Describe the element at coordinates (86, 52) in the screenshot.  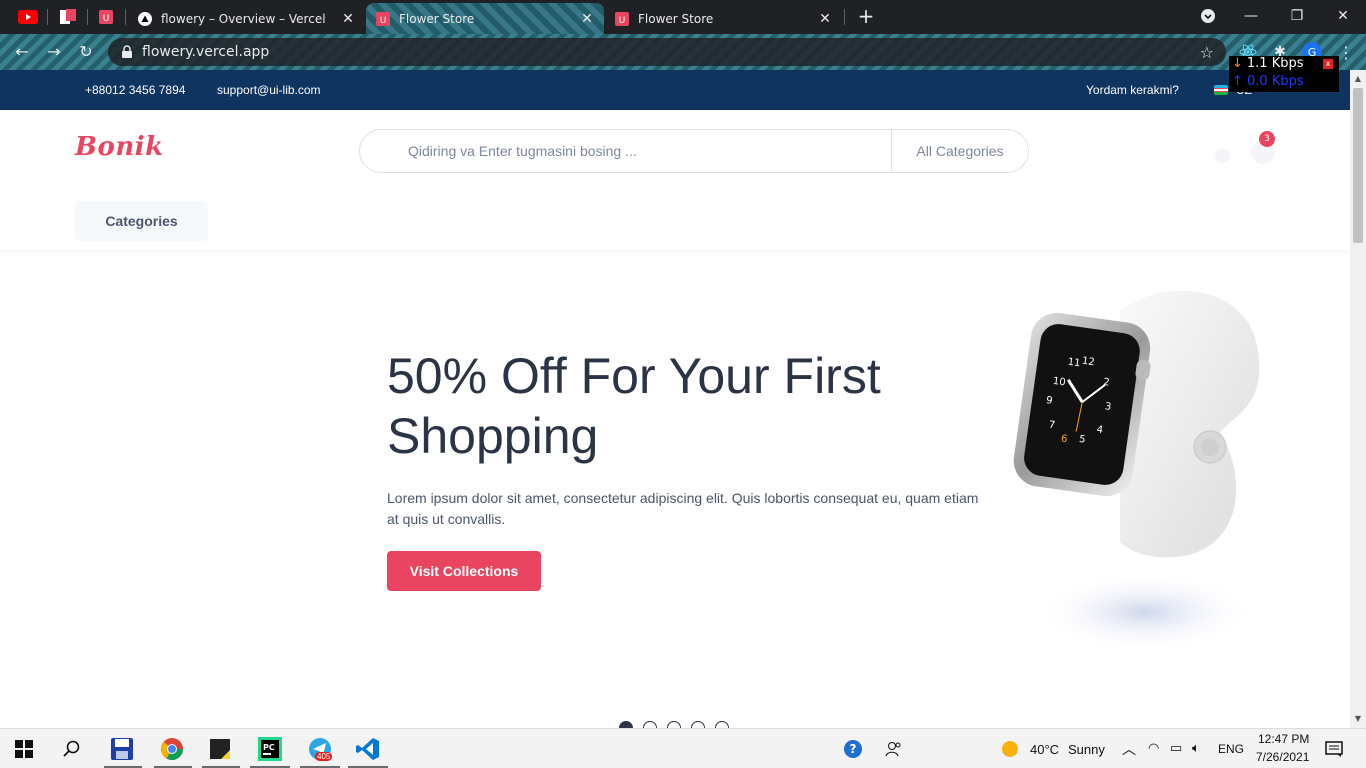
I see `reload-icon: ↻` at that location.